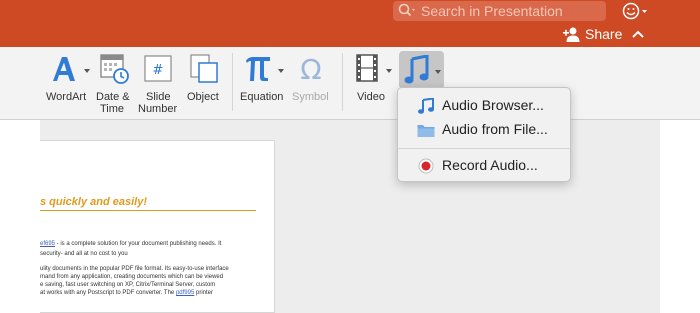 This screenshot has width=700, height=313. I want to click on equation-dropdown-icon, so click(281, 71).